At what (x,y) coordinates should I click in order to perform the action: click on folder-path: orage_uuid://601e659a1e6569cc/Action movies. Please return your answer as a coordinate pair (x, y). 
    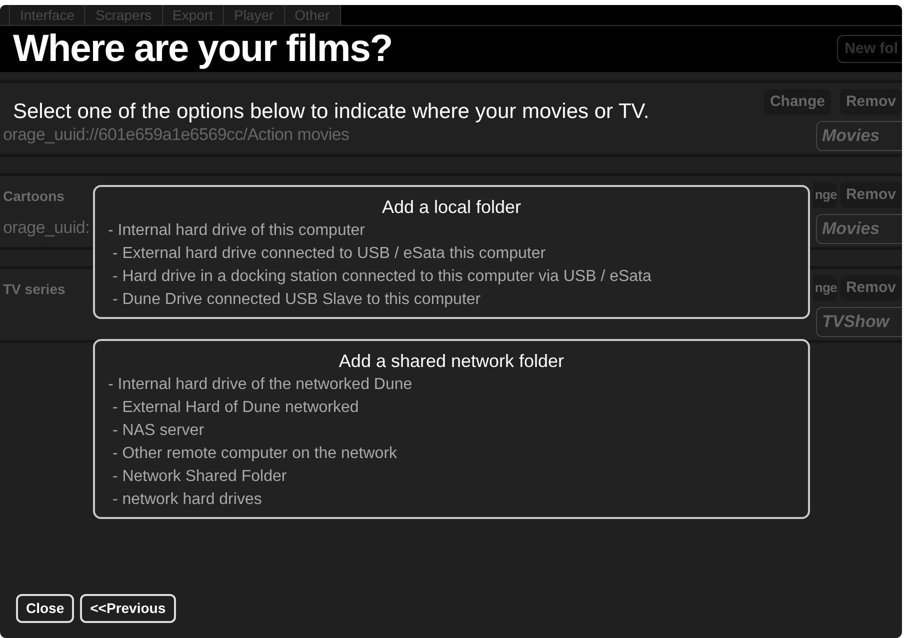
    Looking at the image, I should click on (176, 135).